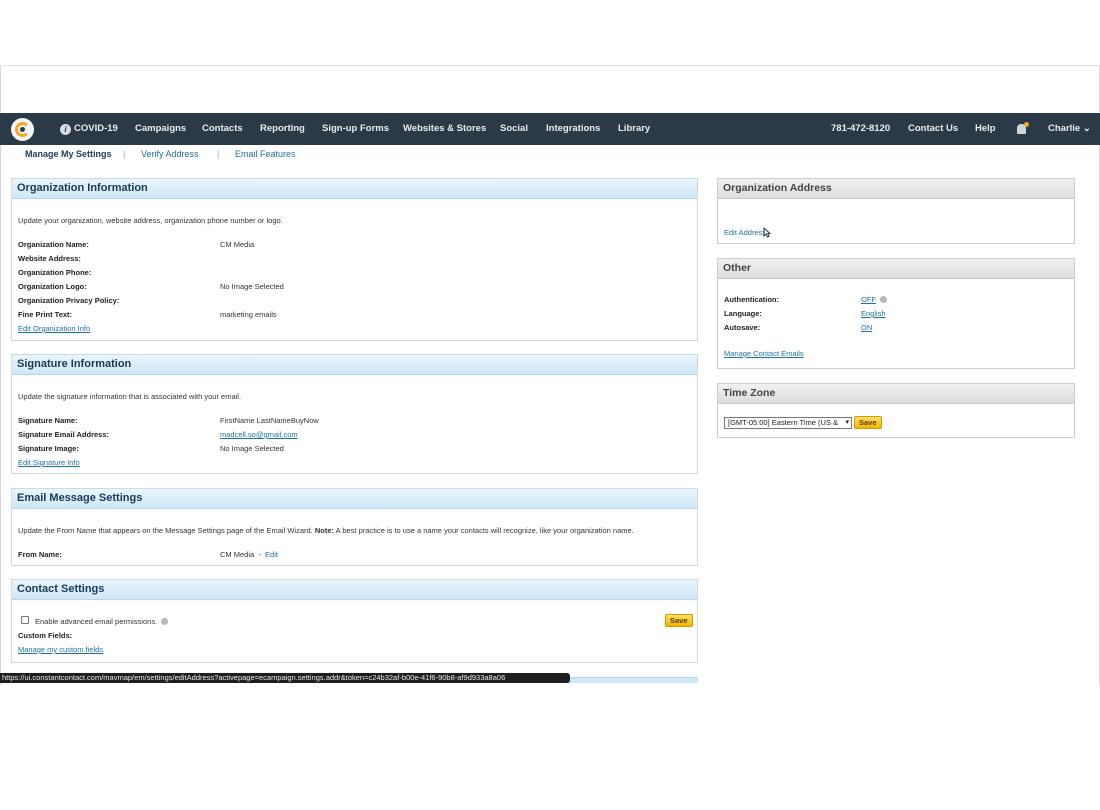  I want to click on nav-phone-number: 781-472-8120, so click(860, 129).